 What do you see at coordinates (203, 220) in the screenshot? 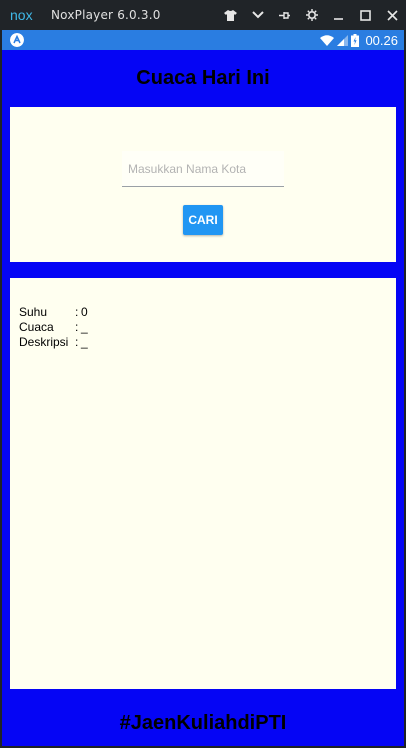
I see `search-button: CARI` at bounding box center [203, 220].